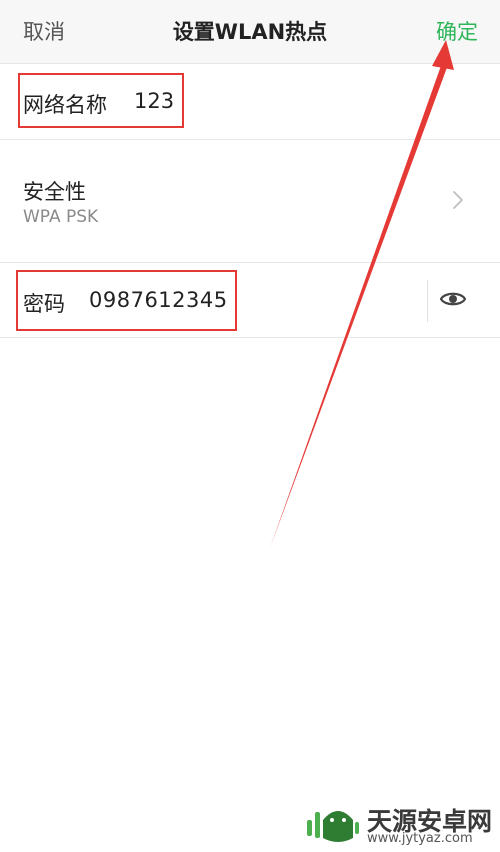 Image resolution: width=500 pixels, height=852 pixels. What do you see at coordinates (54, 192) in the screenshot?
I see `security-label: 安全性` at bounding box center [54, 192].